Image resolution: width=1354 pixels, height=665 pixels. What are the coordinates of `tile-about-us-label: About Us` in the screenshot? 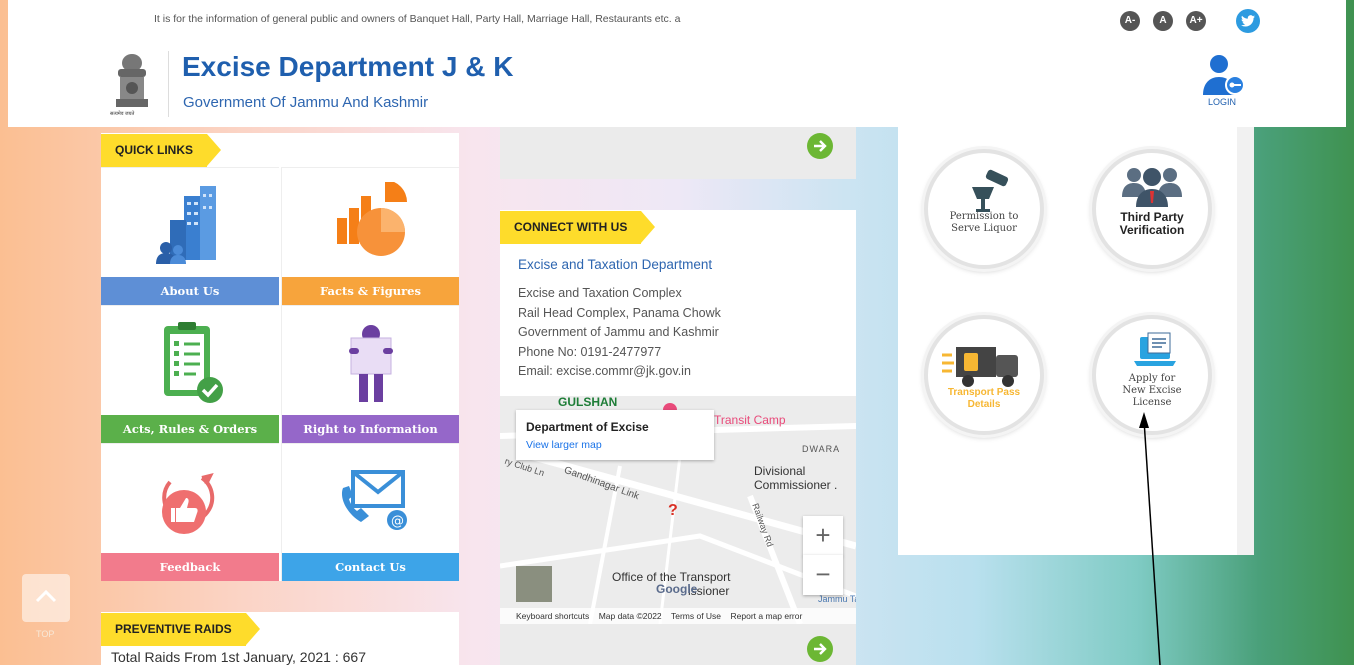 It's located at (190, 291).